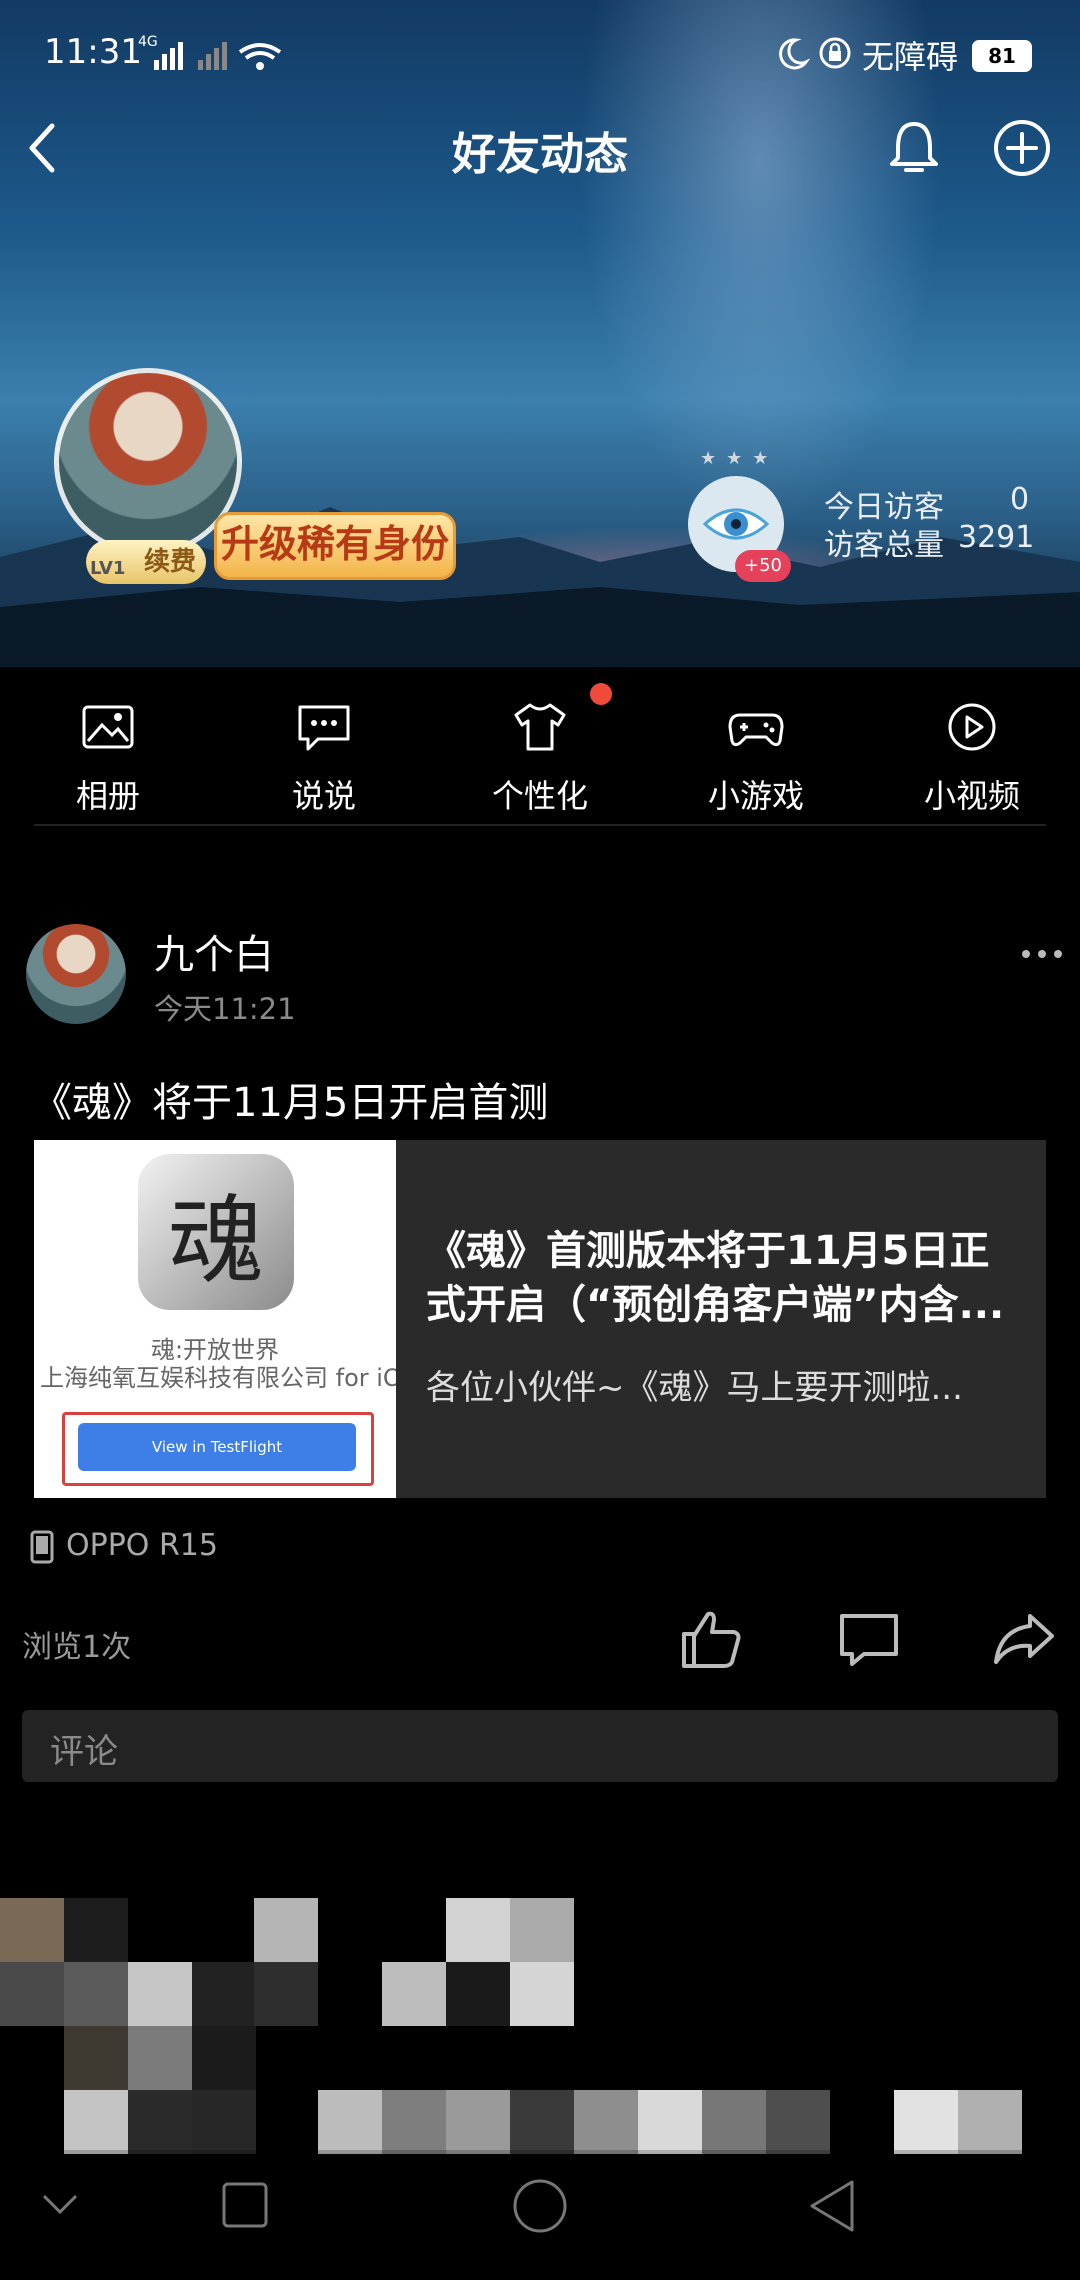 This screenshot has width=1080, height=2280. I want to click on tab-videos-label: 小视频, so click(971, 796).